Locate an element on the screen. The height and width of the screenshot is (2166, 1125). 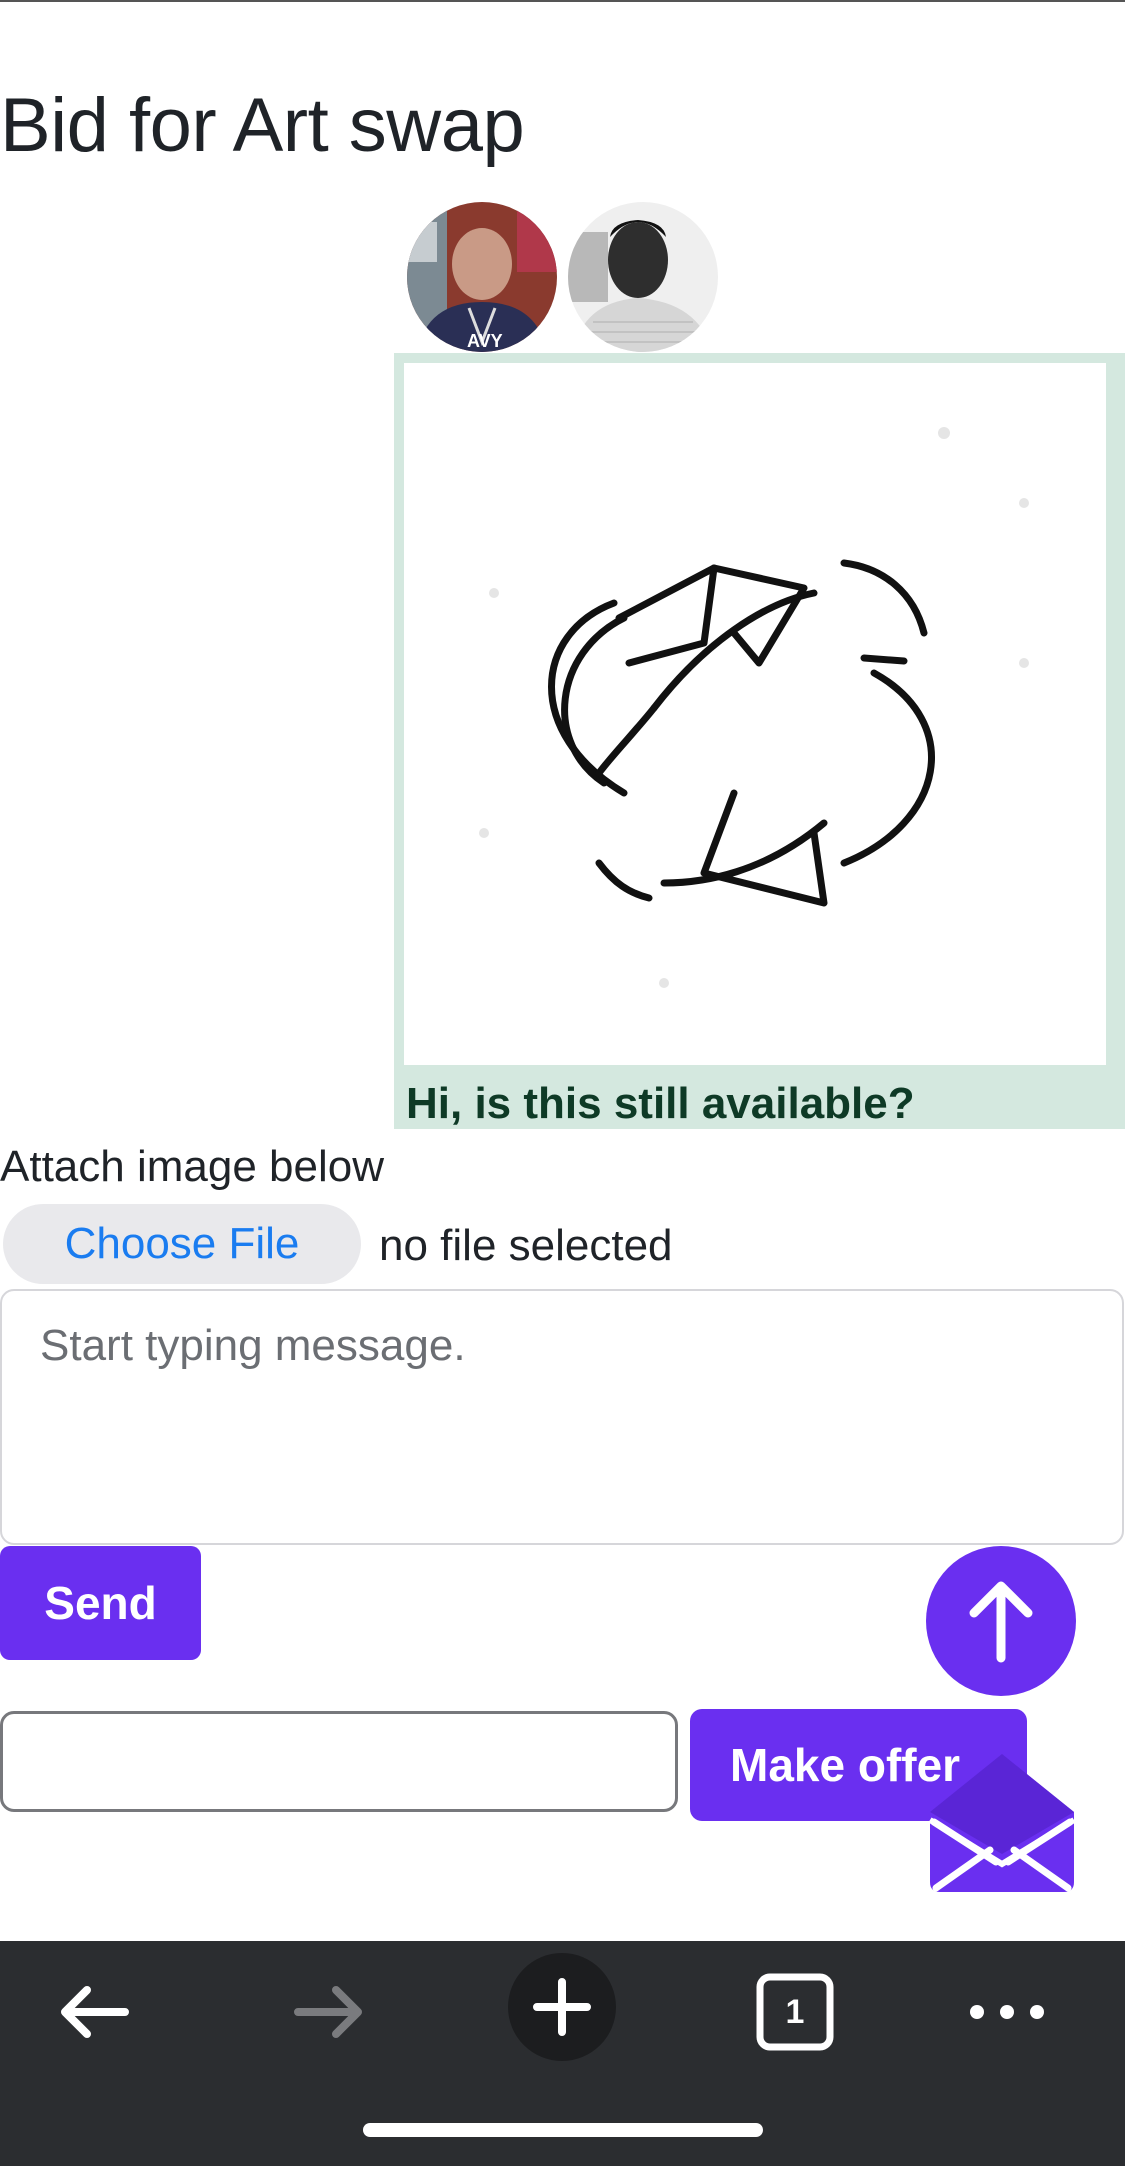
tab-count: 1 is located at coordinates (795, 2012).